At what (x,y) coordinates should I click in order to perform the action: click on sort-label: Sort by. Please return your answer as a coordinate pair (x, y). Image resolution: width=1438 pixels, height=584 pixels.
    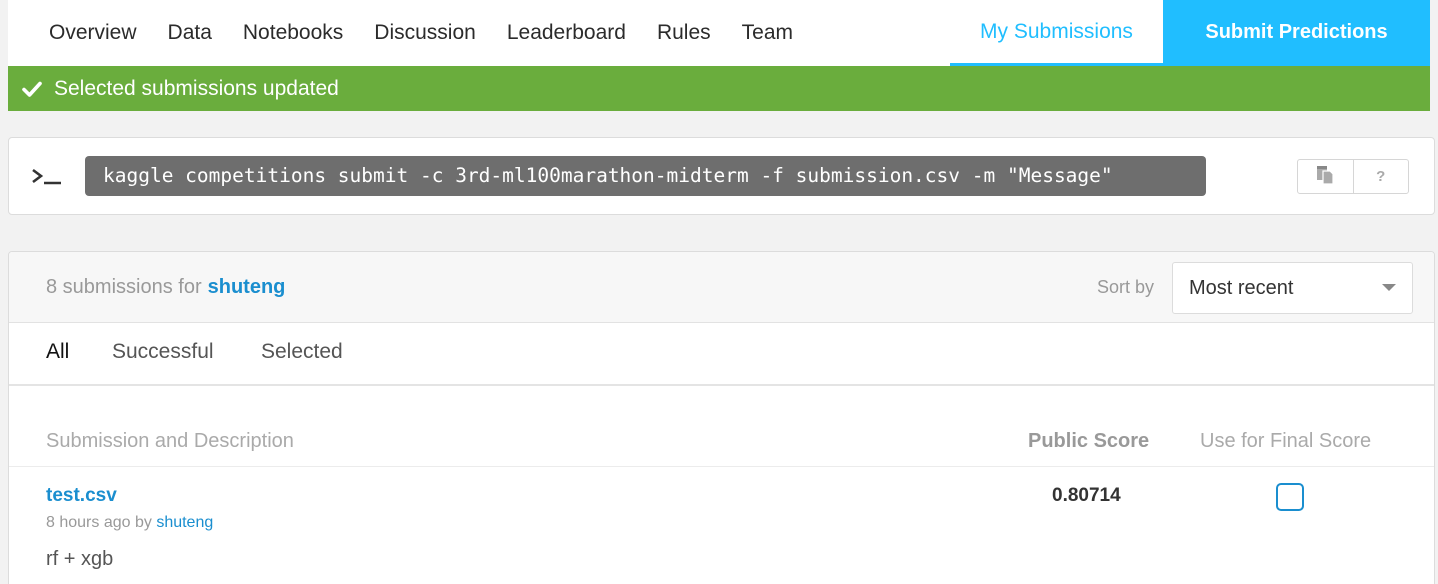
    Looking at the image, I should click on (1126, 287).